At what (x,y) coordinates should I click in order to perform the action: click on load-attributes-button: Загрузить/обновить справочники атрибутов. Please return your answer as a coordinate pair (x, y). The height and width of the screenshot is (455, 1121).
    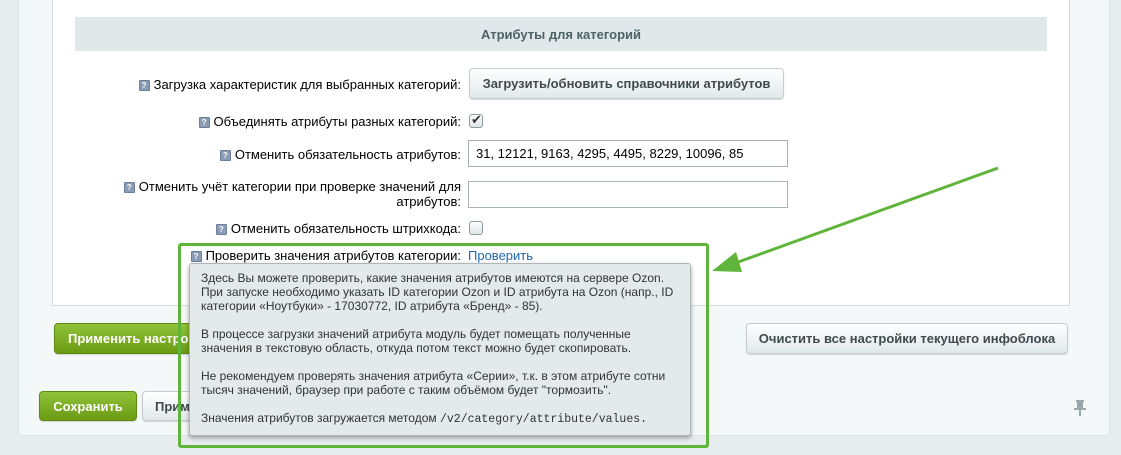
    Looking at the image, I should click on (626, 83).